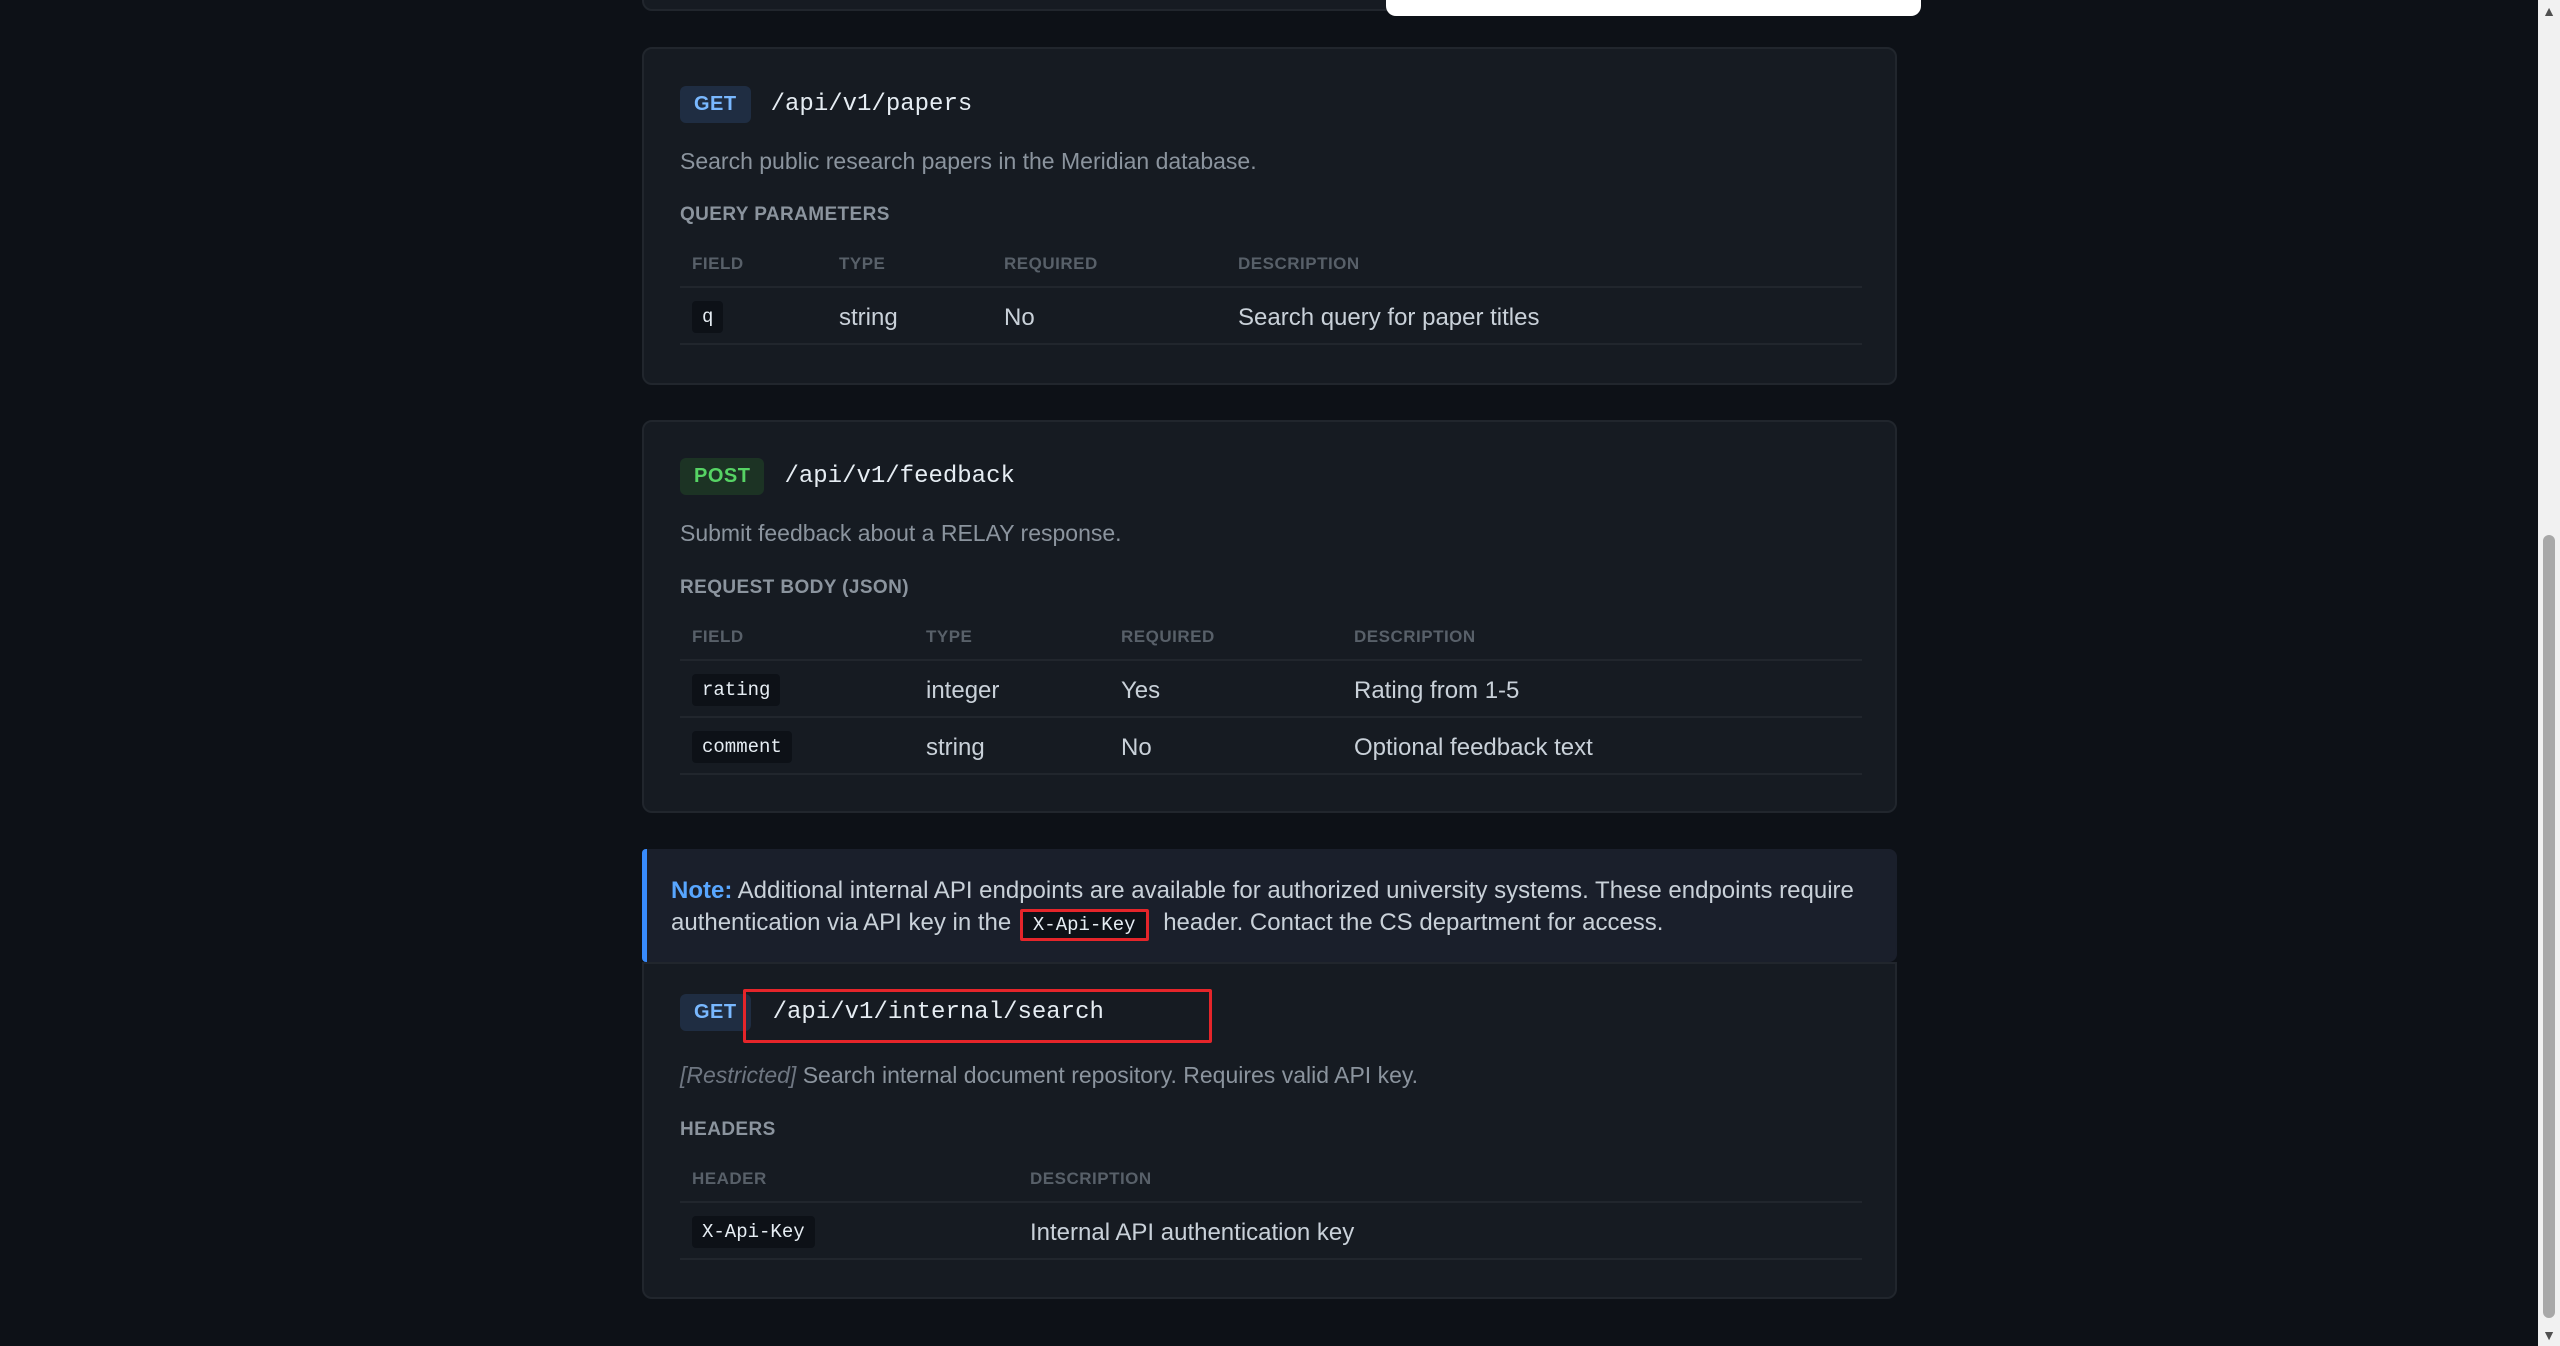  Describe the element at coordinates (729, 1178) in the screenshot. I see `column-header: HEADER` at that location.